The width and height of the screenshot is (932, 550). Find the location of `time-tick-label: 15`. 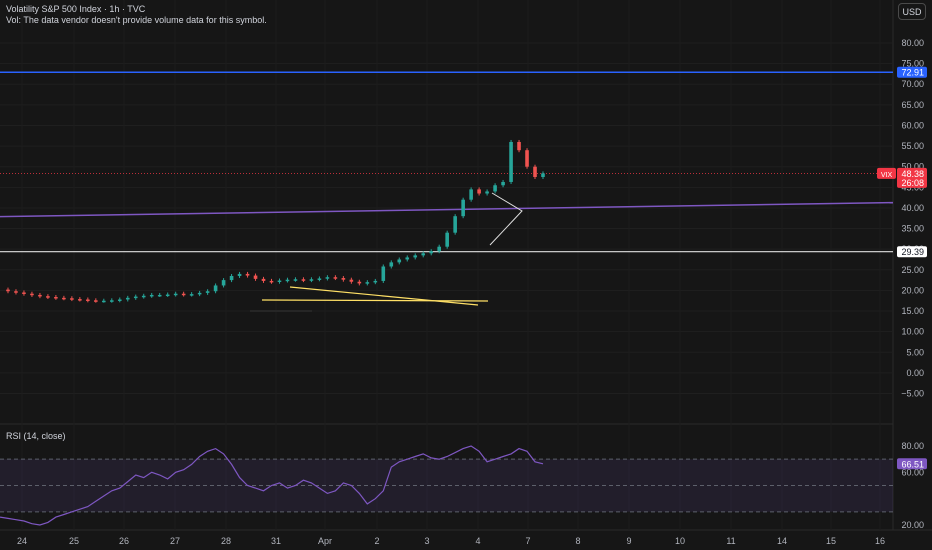

time-tick-label: 15 is located at coordinates (831, 541).